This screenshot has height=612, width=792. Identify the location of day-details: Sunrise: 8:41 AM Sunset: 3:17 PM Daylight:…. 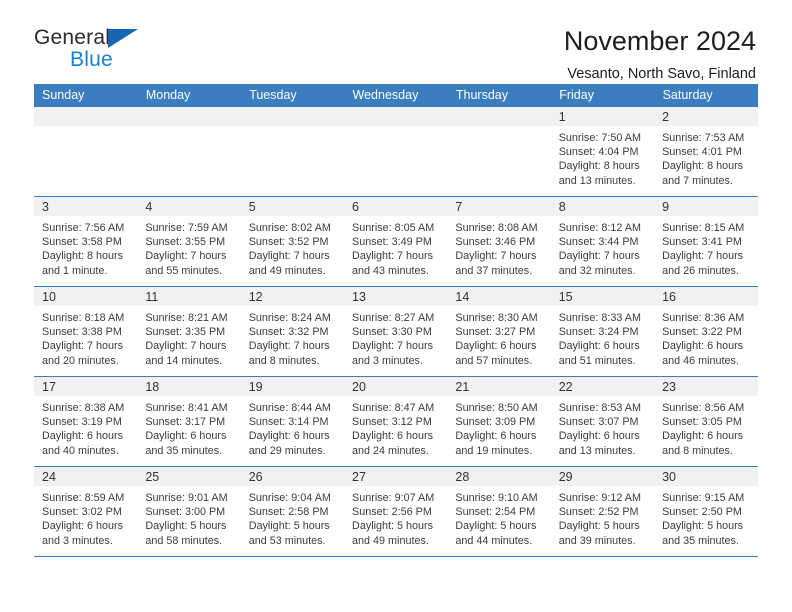
(188, 427).